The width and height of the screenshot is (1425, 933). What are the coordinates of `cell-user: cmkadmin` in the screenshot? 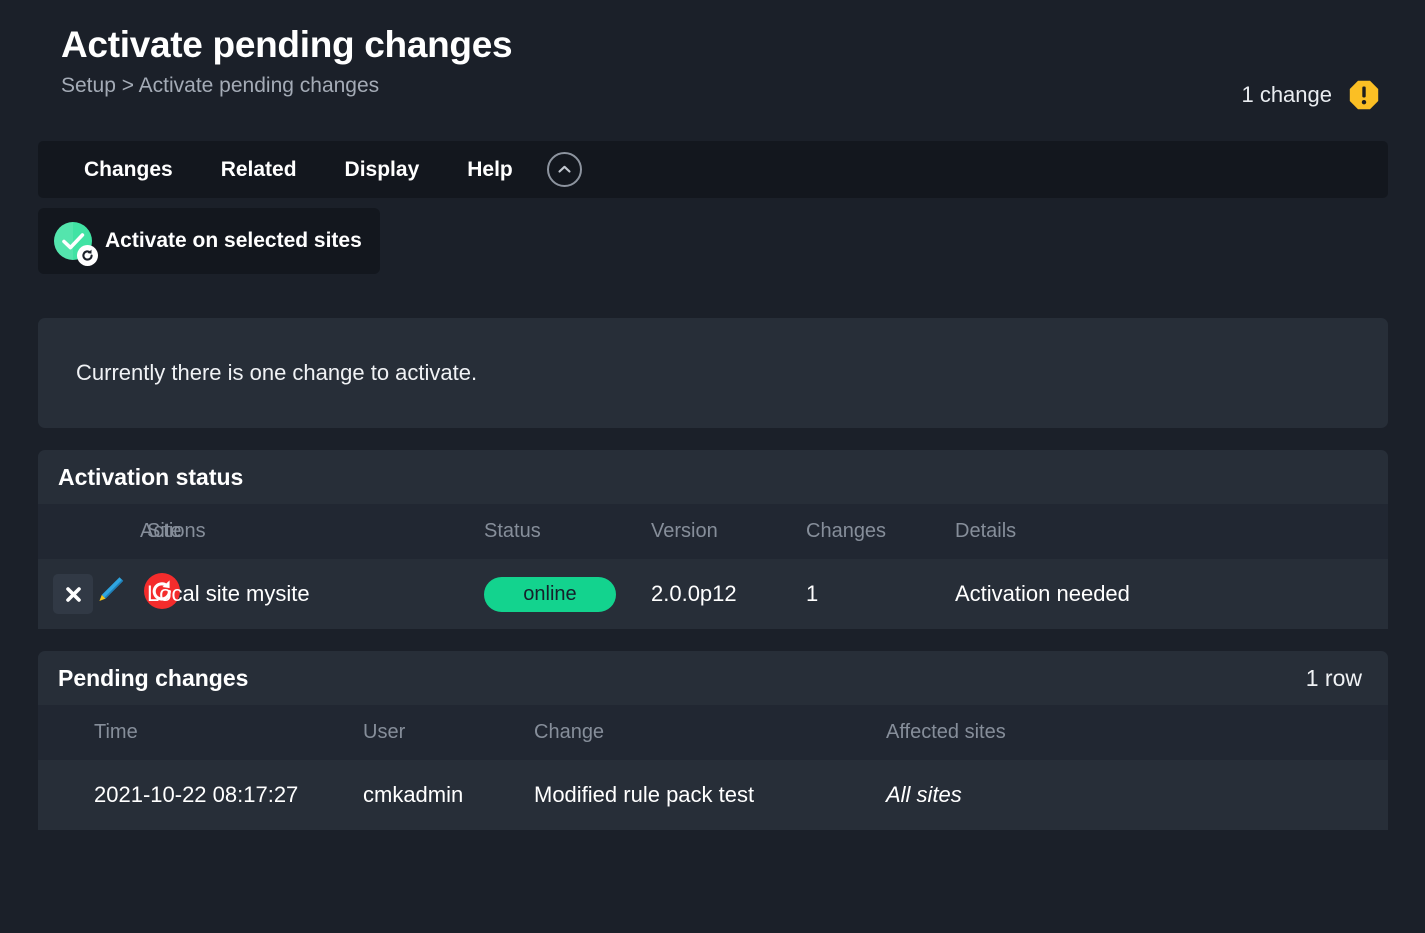 It's located at (413, 794).